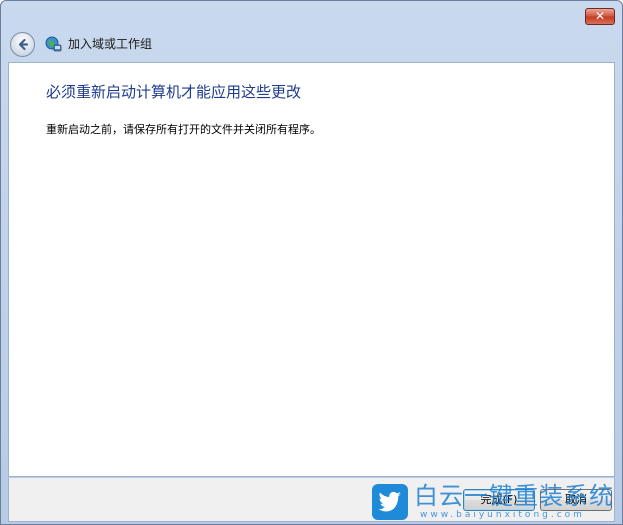 The image size is (623, 525). I want to click on wizard-title: 加入域或工作组, so click(110, 44).